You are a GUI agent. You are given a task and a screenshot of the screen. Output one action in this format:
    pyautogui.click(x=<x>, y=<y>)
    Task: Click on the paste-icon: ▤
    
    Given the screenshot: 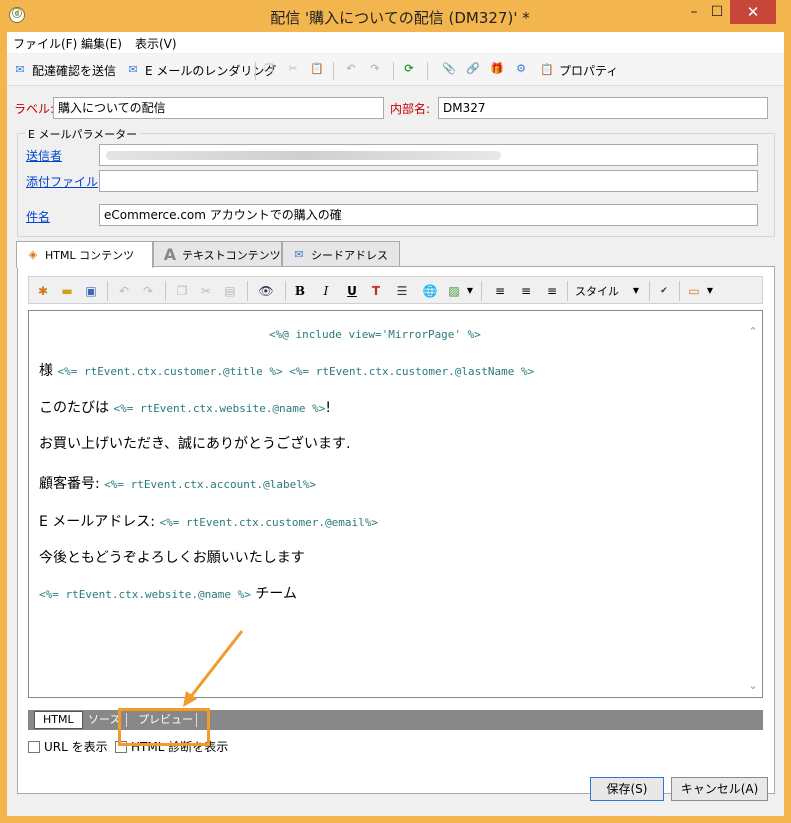 What is the action you would take?
    pyautogui.click(x=230, y=291)
    